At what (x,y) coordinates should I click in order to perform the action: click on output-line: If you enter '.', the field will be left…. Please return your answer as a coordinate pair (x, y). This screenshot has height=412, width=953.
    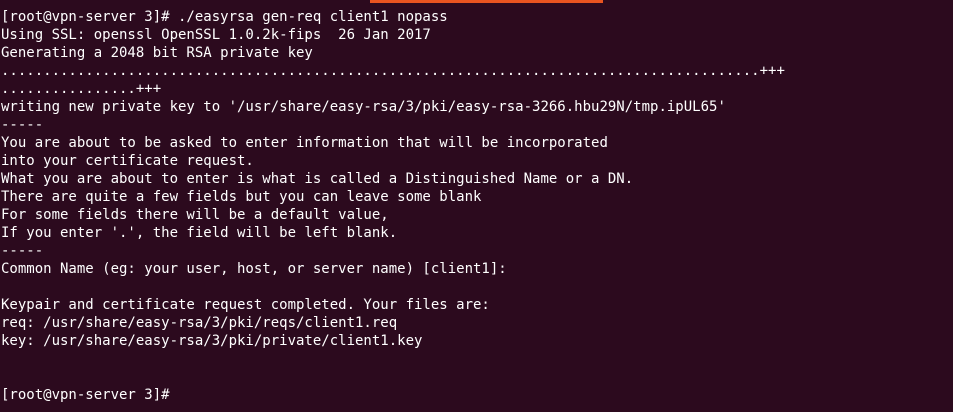
    Looking at the image, I should click on (199, 233).